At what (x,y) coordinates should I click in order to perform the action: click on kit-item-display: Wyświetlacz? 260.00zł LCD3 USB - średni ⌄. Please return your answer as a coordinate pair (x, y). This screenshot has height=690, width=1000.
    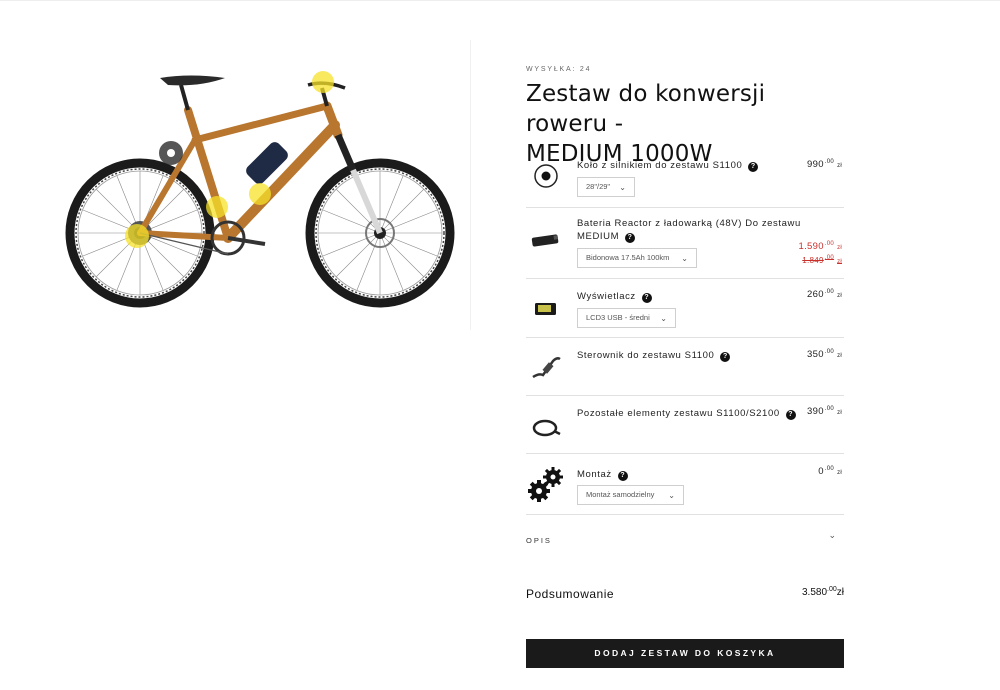
    Looking at the image, I should click on (685, 308).